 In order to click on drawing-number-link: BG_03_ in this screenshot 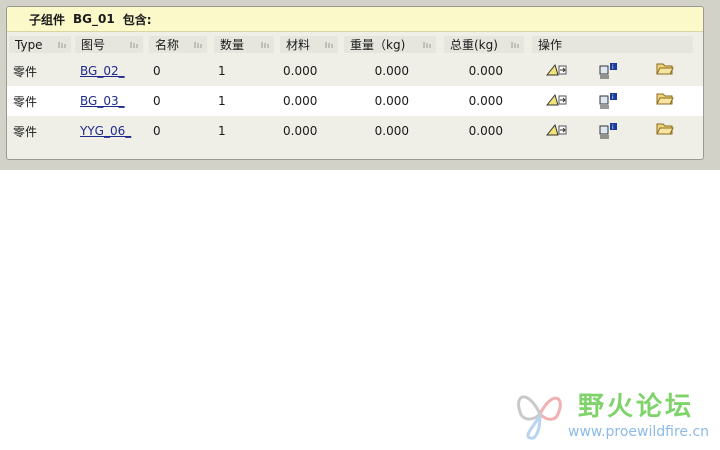, I will do `click(102, 101)`.